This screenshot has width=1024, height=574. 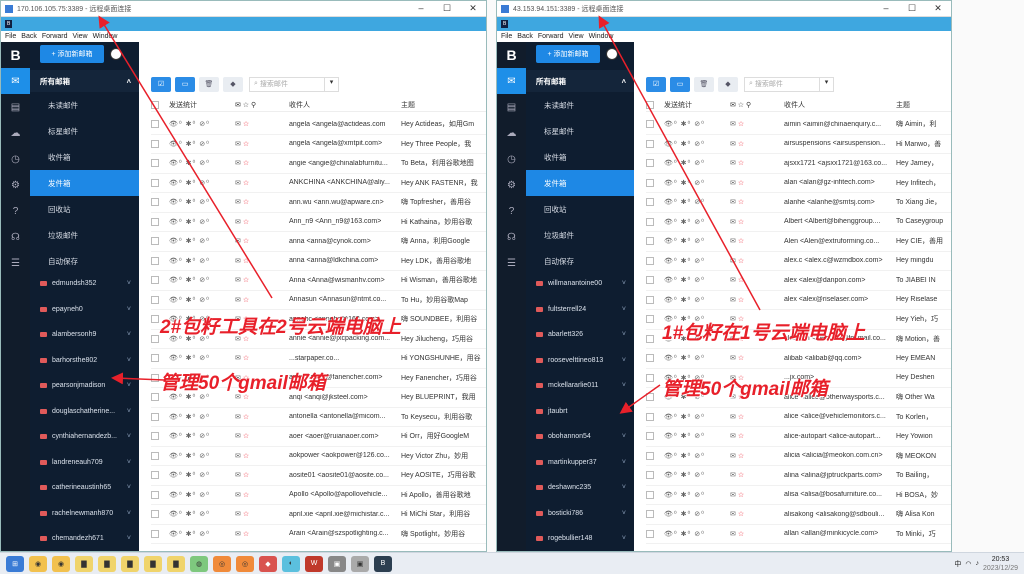 I want to click on account-item: catherineaustinh65 ˅, so click(x=84, y=488).